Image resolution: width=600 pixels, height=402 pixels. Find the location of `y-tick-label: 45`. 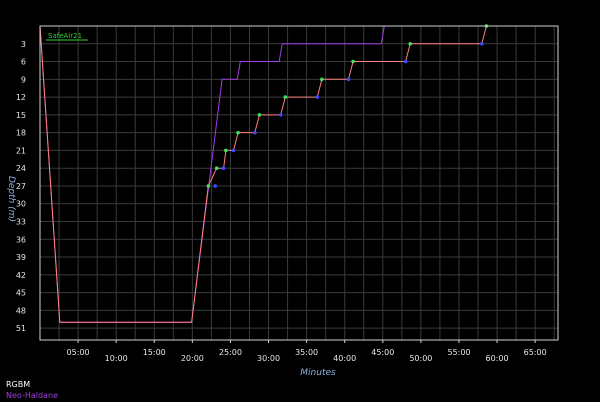

y-tick-label: 45 is located at coordinates (21, 293).